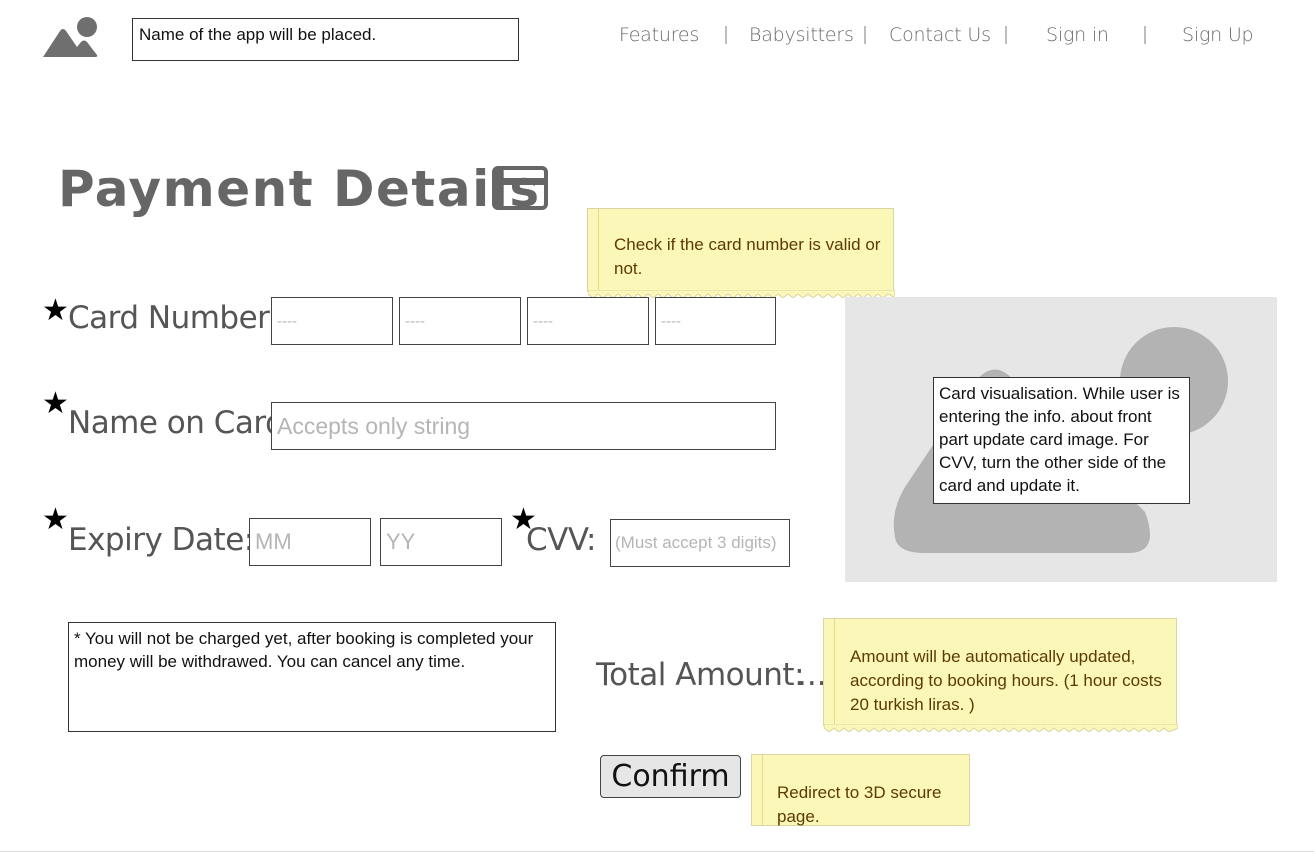  I want to click on card-number-label: Card Number :, so click(178, 318).